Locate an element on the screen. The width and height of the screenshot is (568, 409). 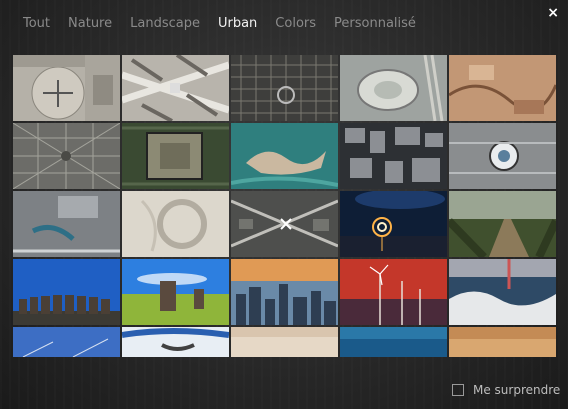
thumbnail-paris-grid is located at coordinates (66, 156).